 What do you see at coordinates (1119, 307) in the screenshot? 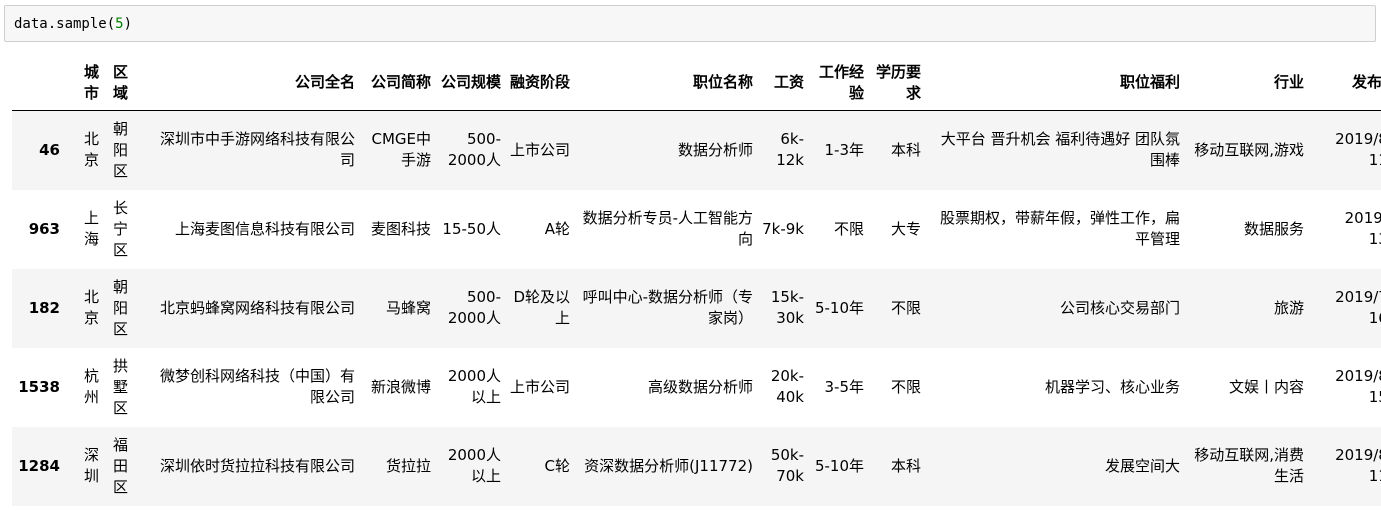
I see `cell-benefits: 公司核心交易部门` at bounding box center [1119, 307].